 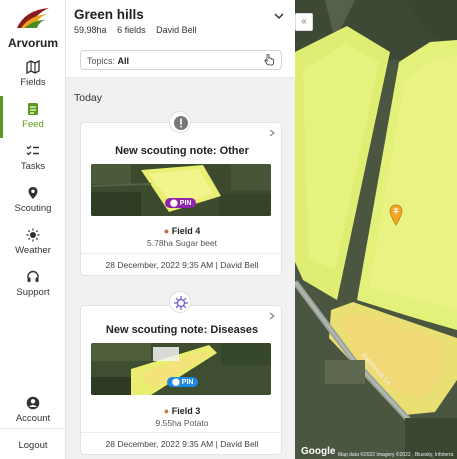 I want to click on sidebar-item-label: Support, so click(x=33, y=292).